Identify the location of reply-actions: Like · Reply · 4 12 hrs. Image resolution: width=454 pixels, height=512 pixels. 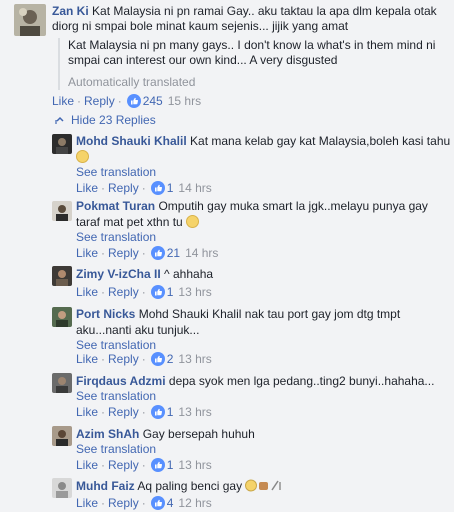
(144, 503).